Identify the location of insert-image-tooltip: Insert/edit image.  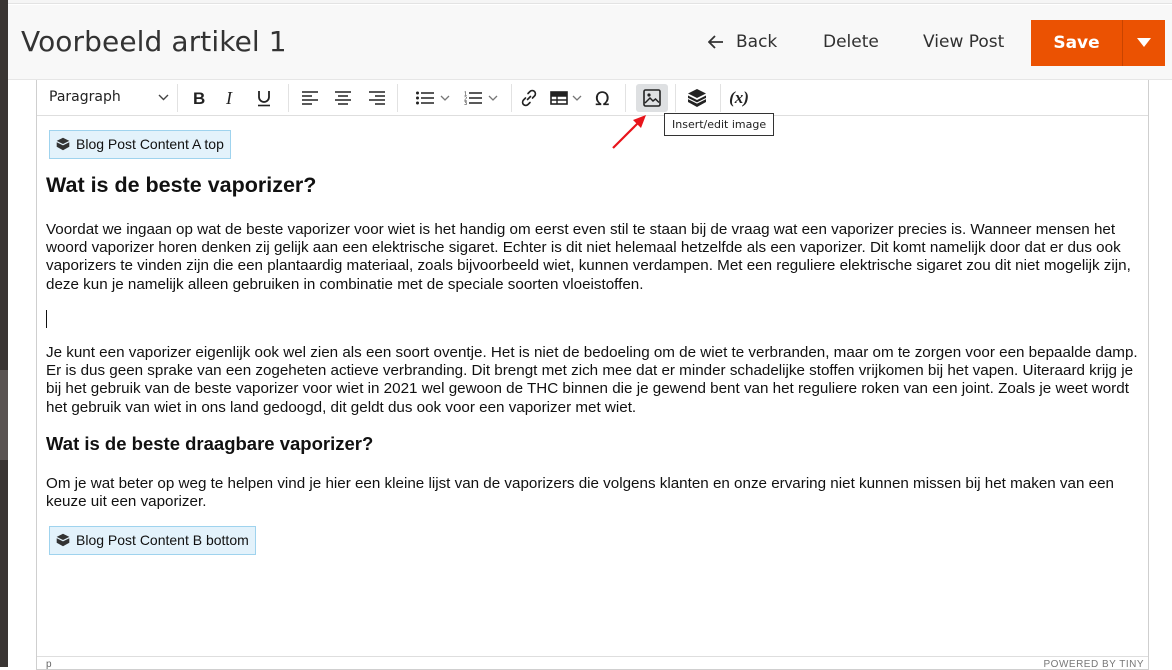
(719, 124).